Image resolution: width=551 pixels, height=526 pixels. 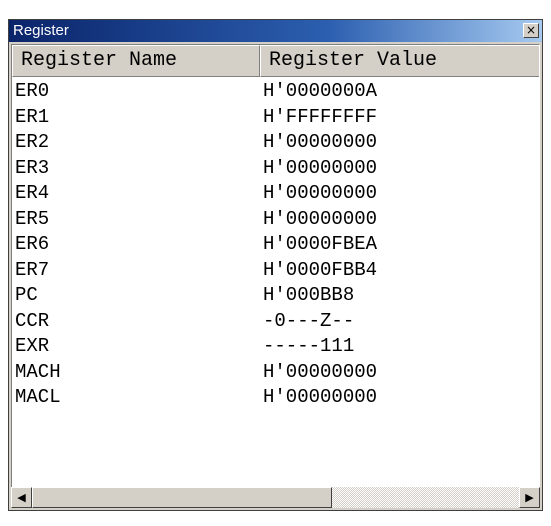 I want to click on close-button: ×, so click(x=531, y=30).